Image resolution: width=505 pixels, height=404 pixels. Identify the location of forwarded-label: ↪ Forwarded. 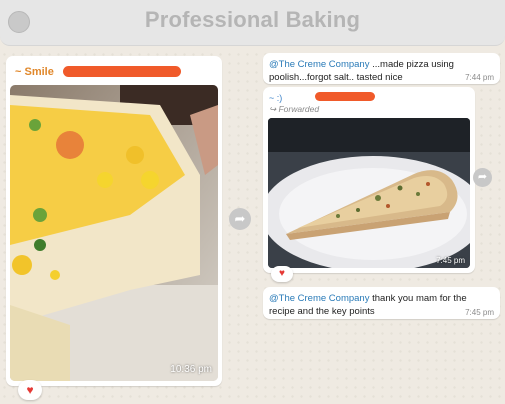
(294, 109).